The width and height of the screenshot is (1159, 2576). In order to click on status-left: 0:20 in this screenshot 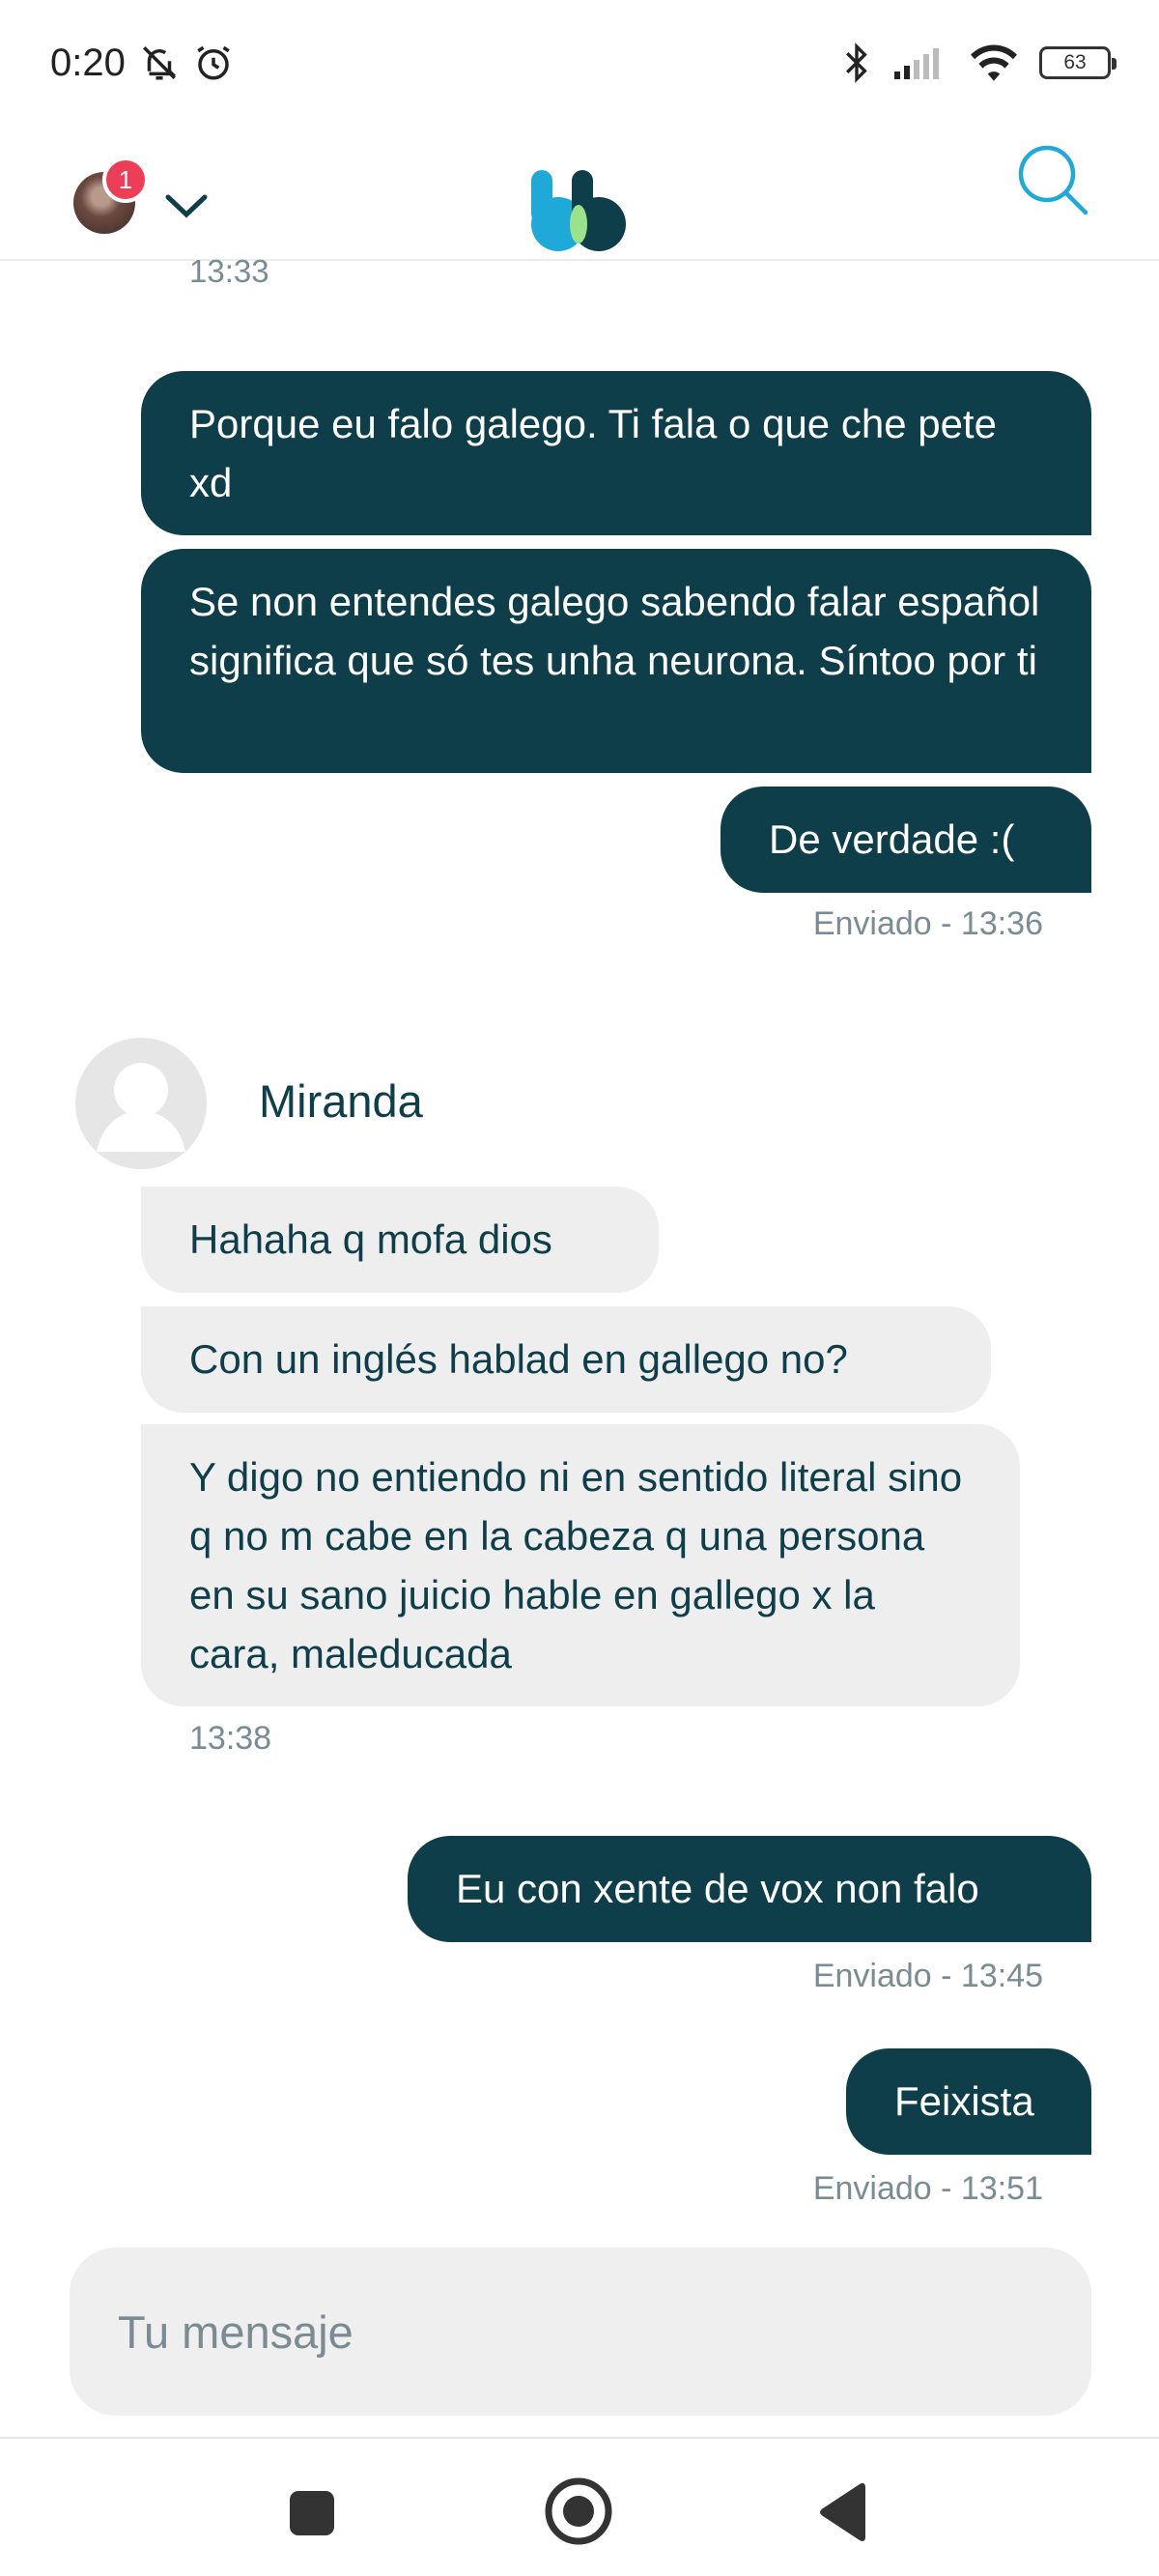, I will do `click(142, 64)`.